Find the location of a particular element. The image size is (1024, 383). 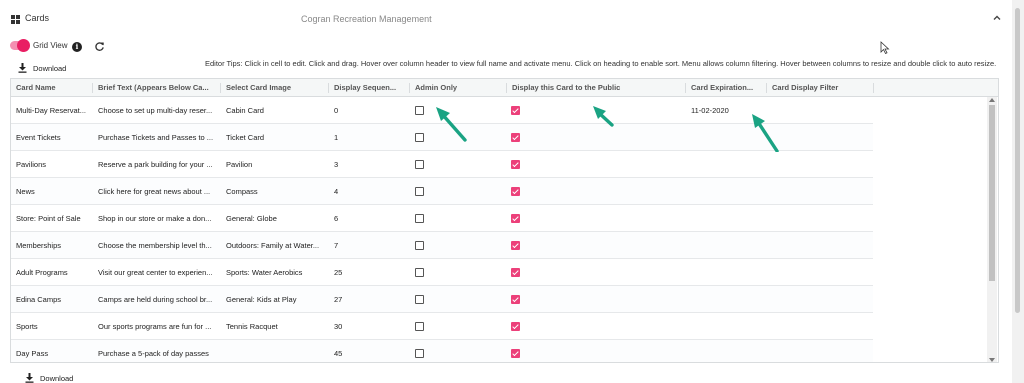

cell-card-image: Tennis Racquet is located at coordinates (274, 326).